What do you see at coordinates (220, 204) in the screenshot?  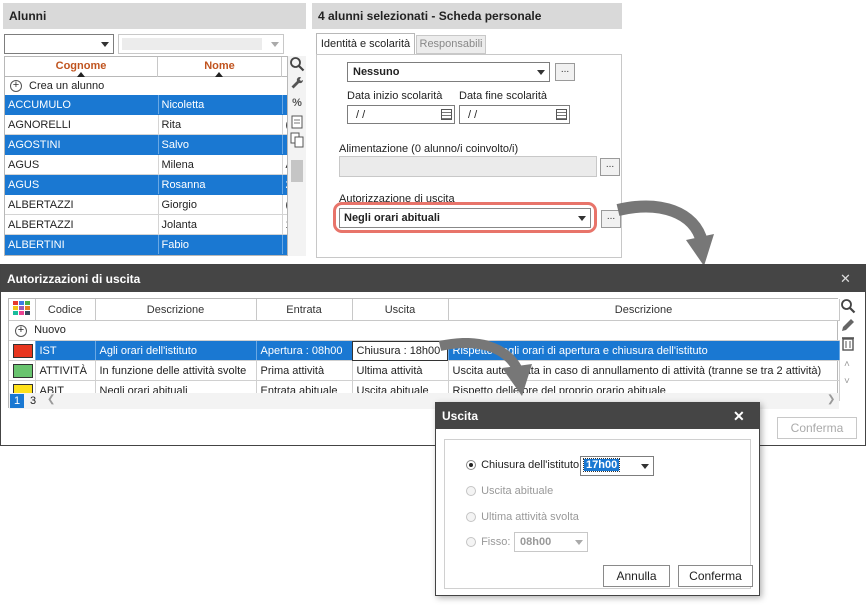 I see `student-nome-cell: Giorgio` at bounding box center [220, 204].